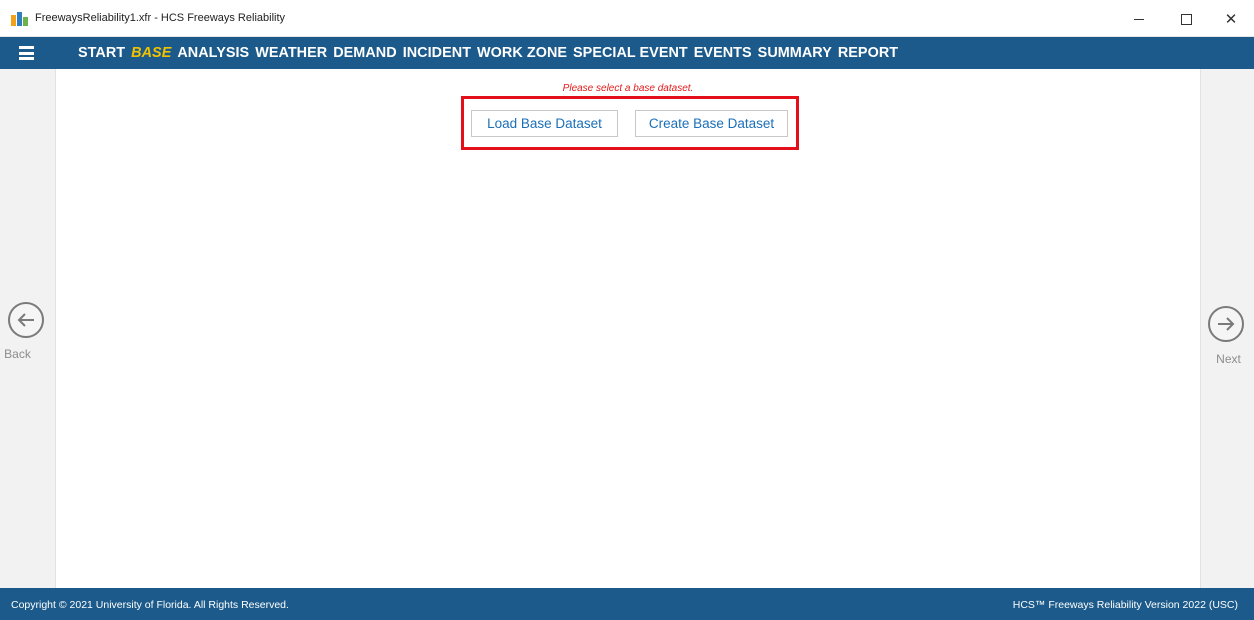 This screenshot has height=620, width=1254. I want to click on arrow-left-circle-icon, so click(25, 320).